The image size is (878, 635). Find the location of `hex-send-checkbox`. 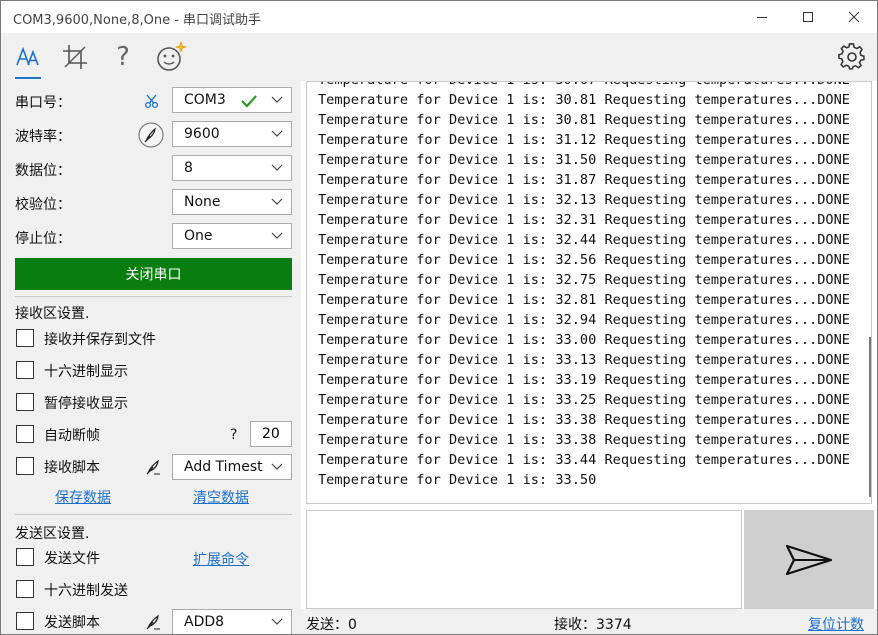

hex-send-checkbox is located at coordinates (25, 589).